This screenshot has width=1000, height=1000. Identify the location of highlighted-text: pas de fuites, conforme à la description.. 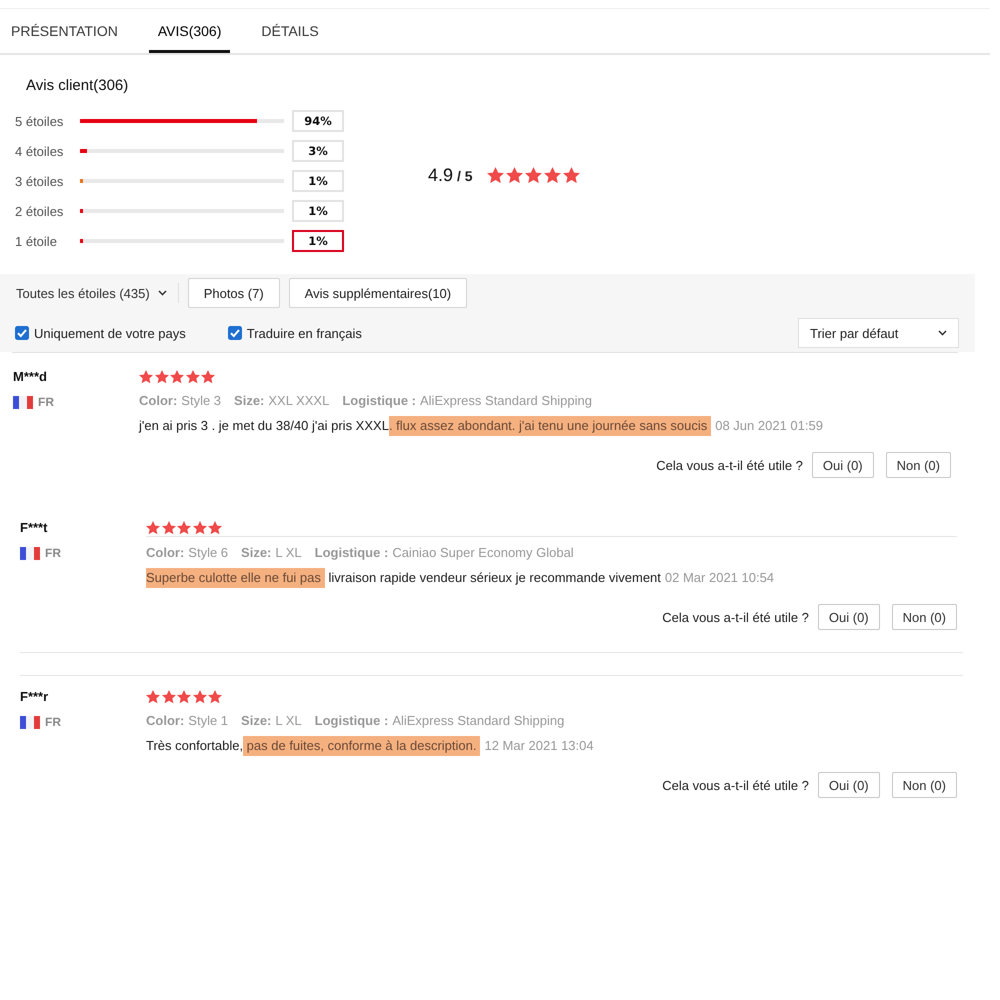
(361, 746).